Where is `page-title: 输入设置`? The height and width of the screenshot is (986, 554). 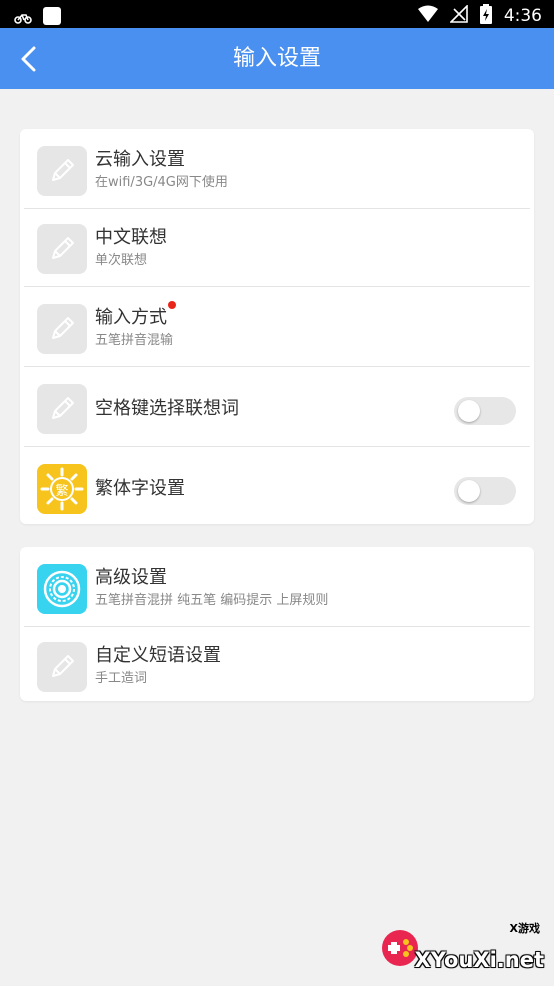 page-title: 输入设置 is located at coordinates (276, 58).